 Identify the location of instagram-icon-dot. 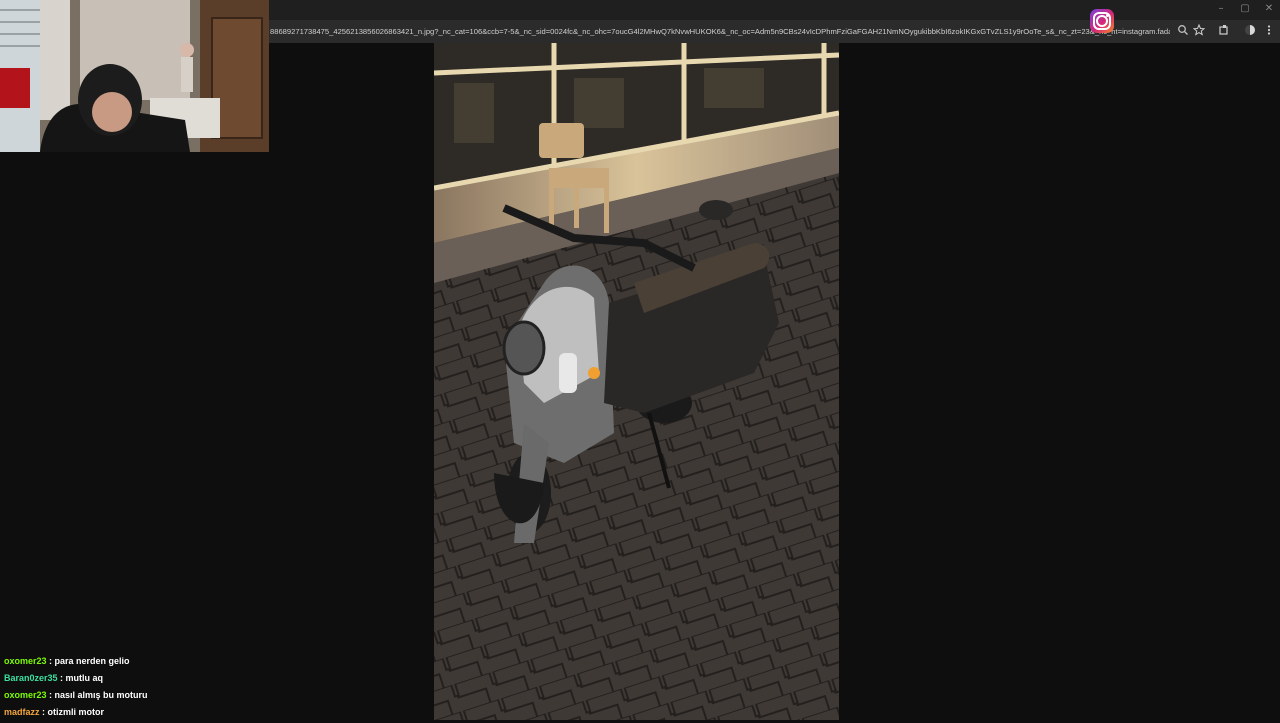
(1107, 15).